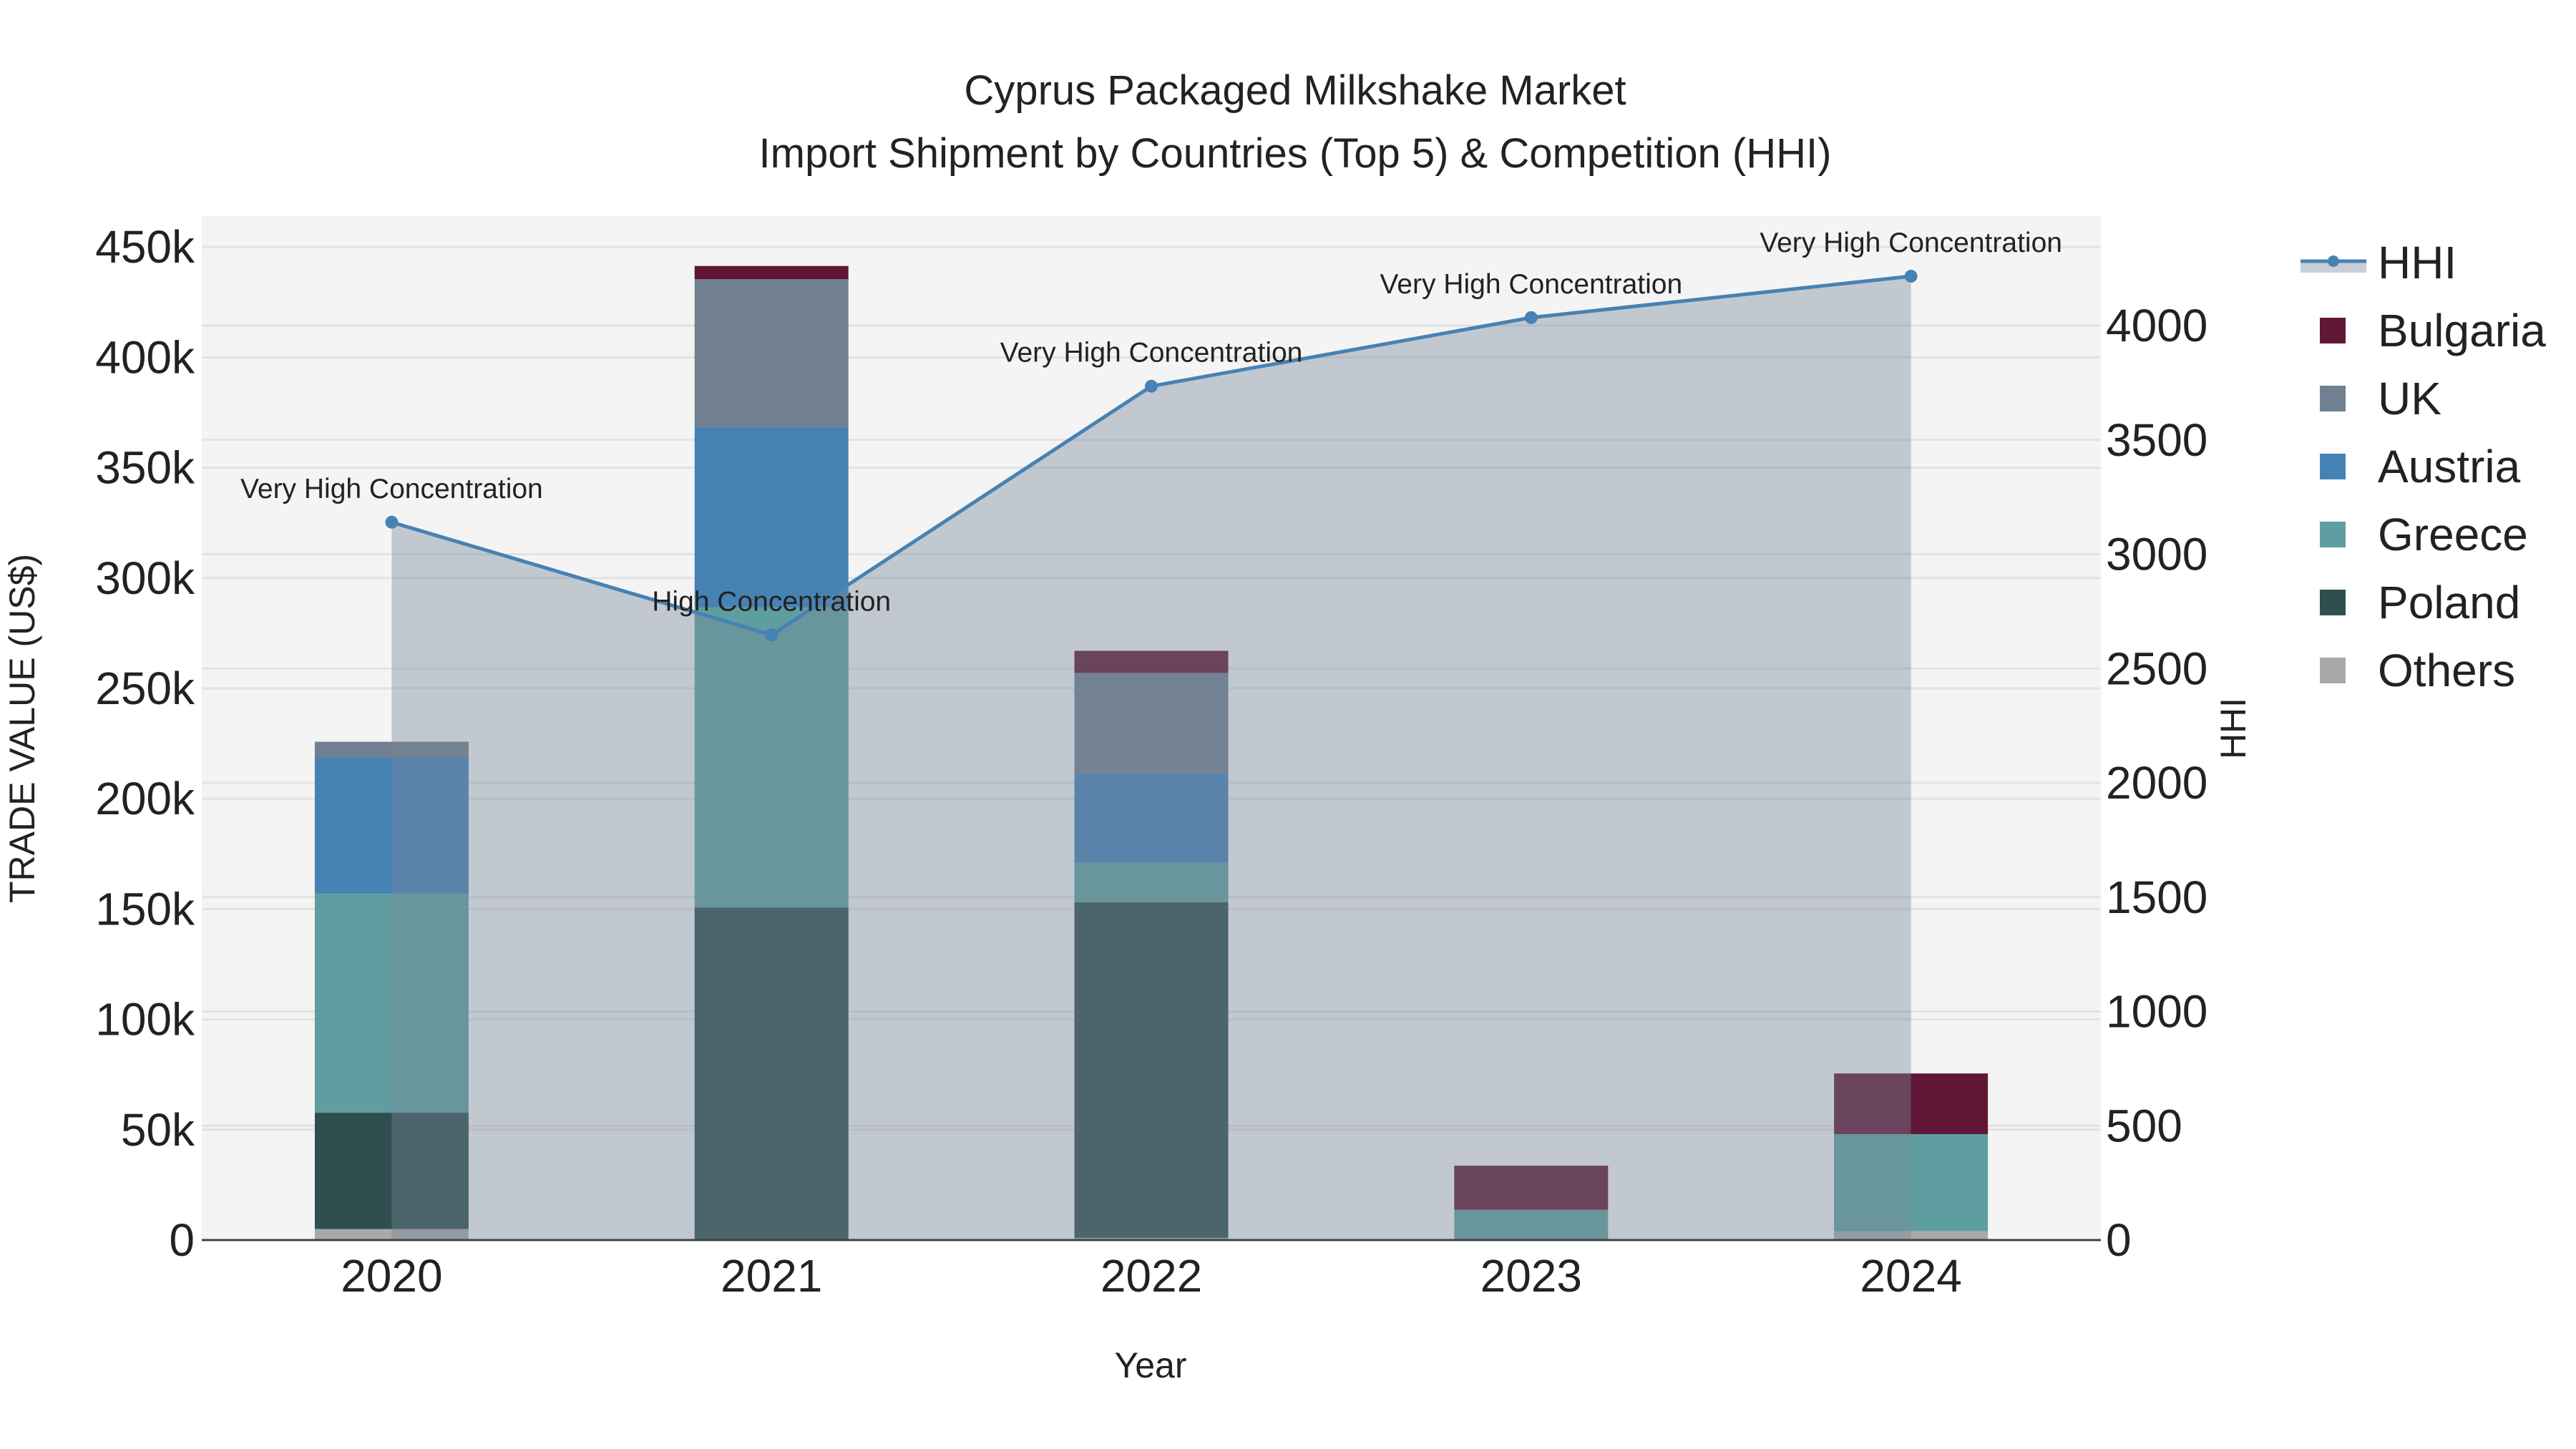  I want to click on bar-uk-2021, so click(771, 353).